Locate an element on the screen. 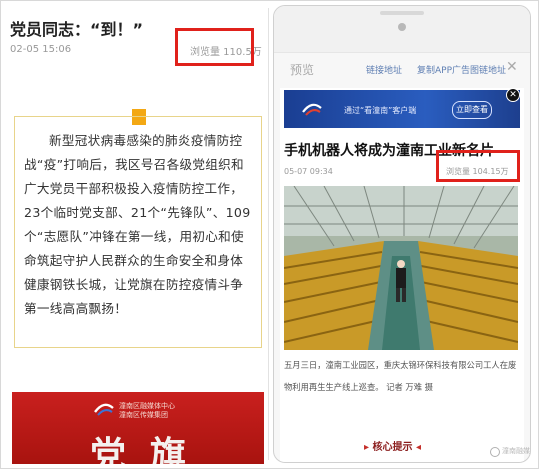 The height and width of the screenshot is (469, 539). watermark: 潼南融媒 is located at coordinates (512, 452).